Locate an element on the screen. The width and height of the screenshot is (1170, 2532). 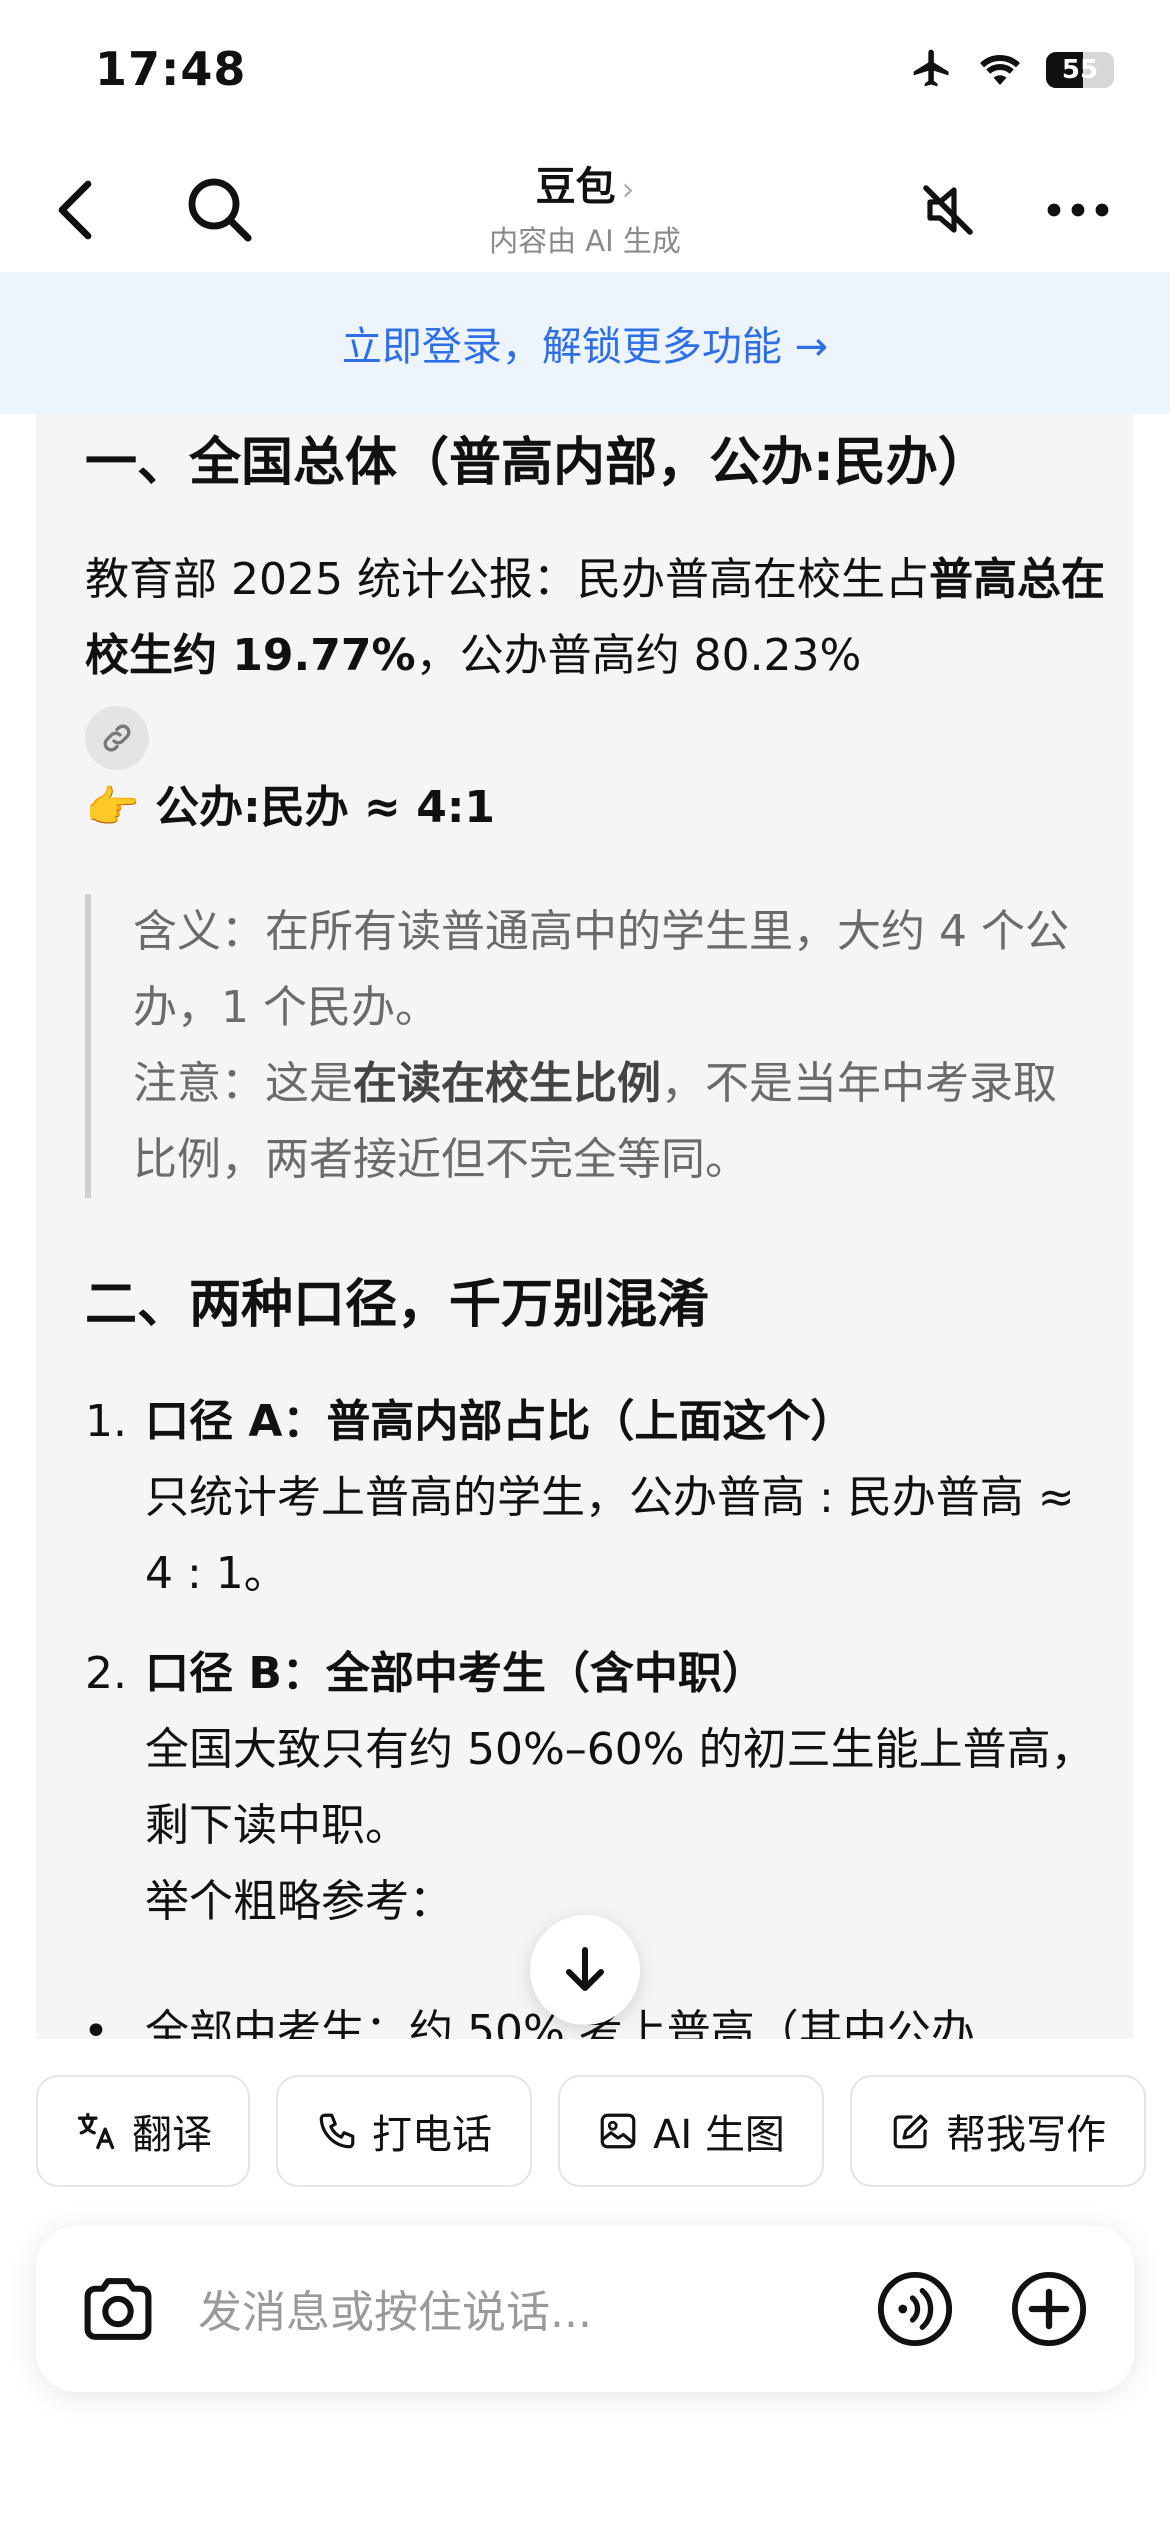
speaker-muted-icon is located at coordinates (948, 210).